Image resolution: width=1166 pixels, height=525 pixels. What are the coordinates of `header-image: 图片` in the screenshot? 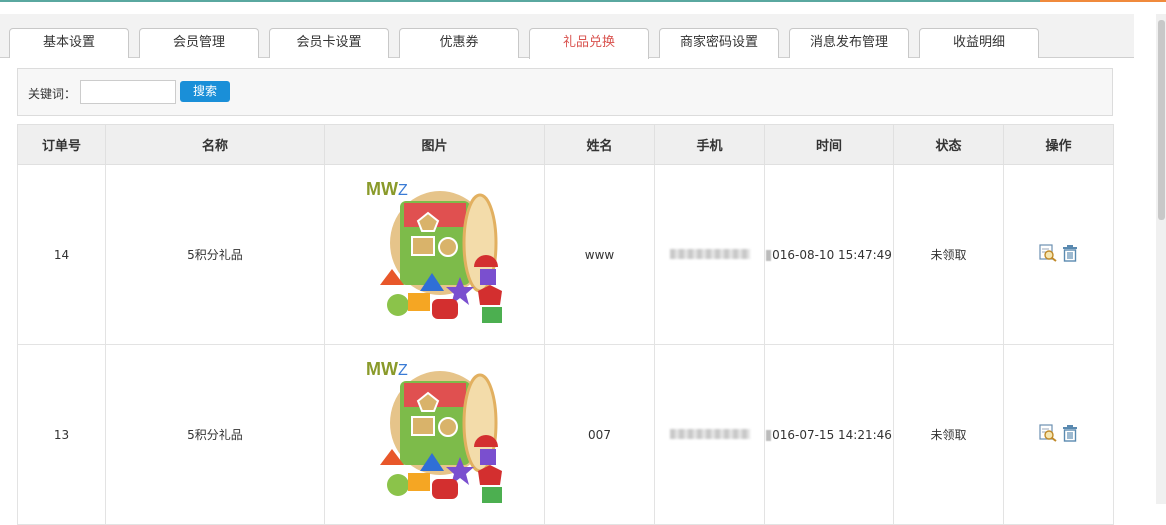 It's located at (434, 144).